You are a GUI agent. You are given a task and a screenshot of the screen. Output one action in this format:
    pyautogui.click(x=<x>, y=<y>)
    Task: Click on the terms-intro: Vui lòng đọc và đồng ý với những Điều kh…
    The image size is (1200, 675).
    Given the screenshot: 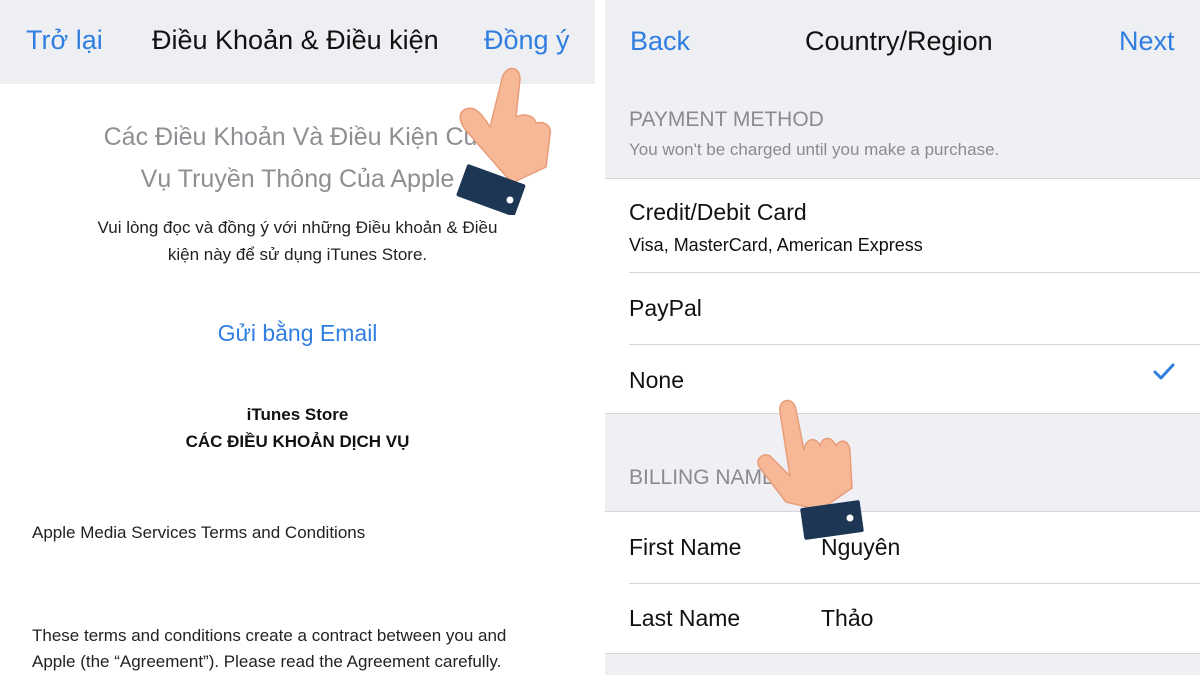 What is the action you would take?
    pyautogui.click(x=297, y=241)
    